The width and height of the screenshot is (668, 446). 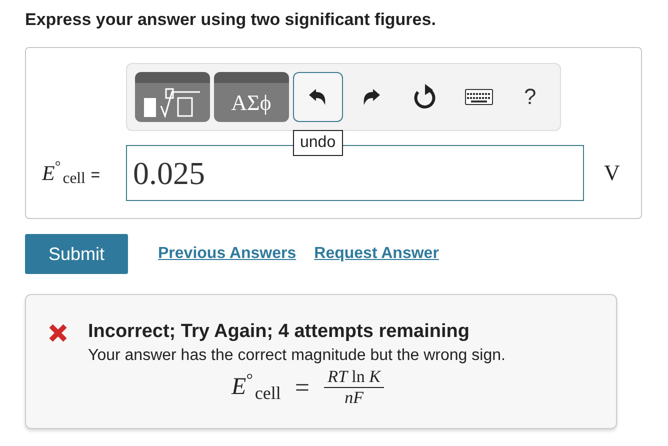 I want to click on templates-button, so click(x=172, y=97).